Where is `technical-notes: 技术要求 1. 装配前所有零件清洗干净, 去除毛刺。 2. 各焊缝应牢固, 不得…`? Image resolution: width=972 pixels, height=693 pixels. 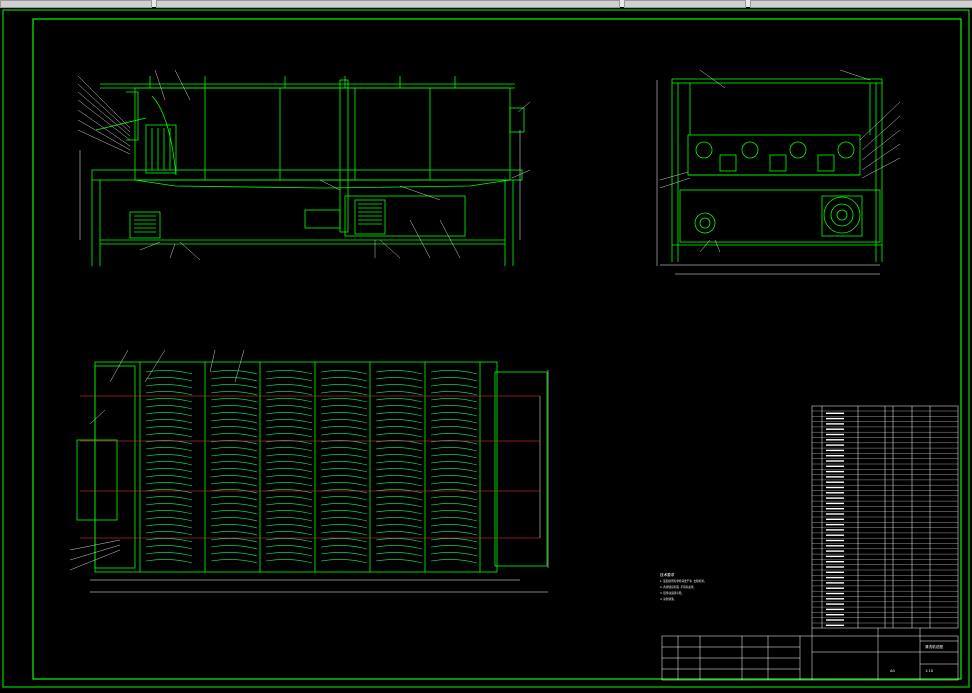
technical-notes: 技术要求 1. 装配前所有零件清洗干净, 去除毛刺。 2. 各焊缝应牢固, 不得… is located at coordinates (683, 586).